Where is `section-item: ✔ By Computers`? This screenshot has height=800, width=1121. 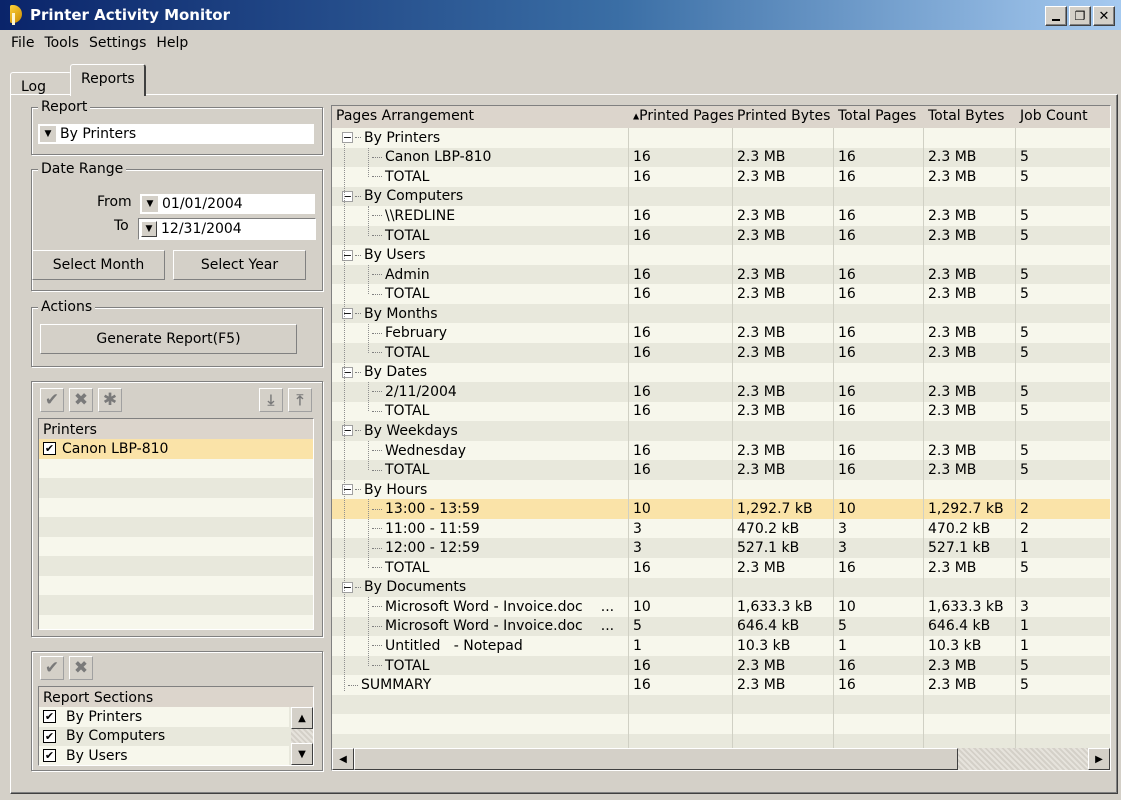
section-item: ✔ By Computers is located at coordinates (164, 736).